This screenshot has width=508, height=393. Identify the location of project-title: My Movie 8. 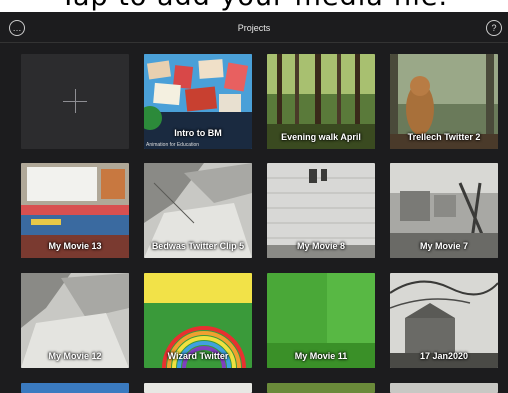
(320, 246).